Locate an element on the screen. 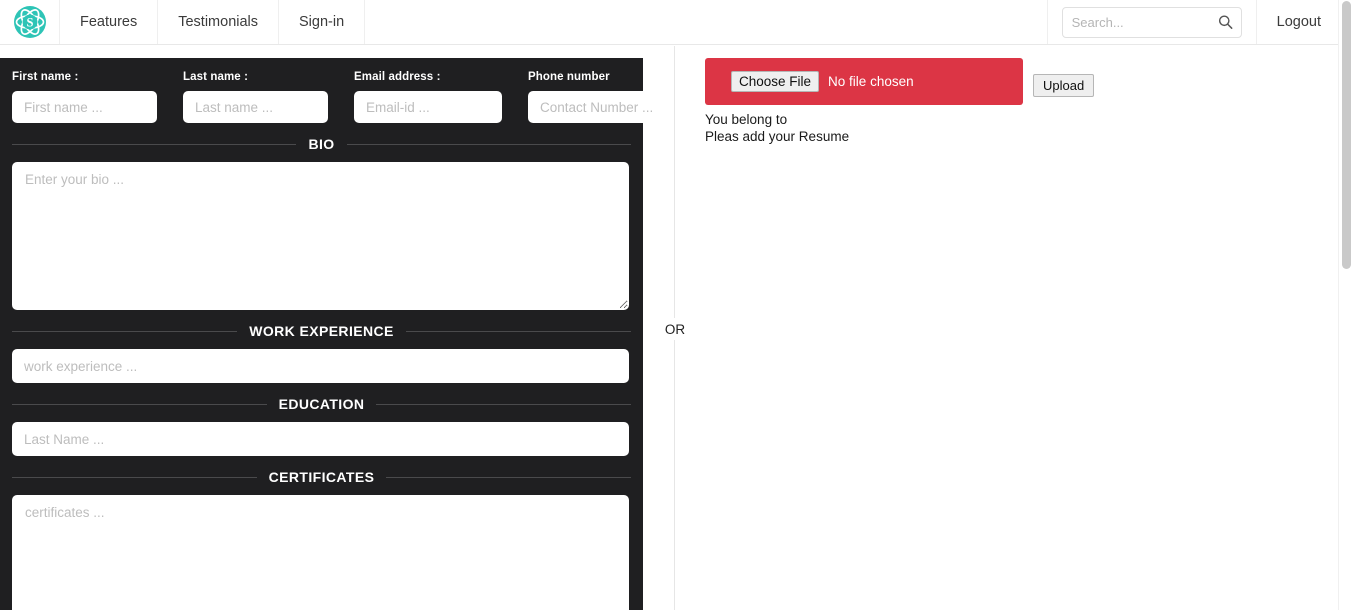 The image size is (1353, 610). resume-file-input: Choose File No file chosen is located at coordinates (864, 81).